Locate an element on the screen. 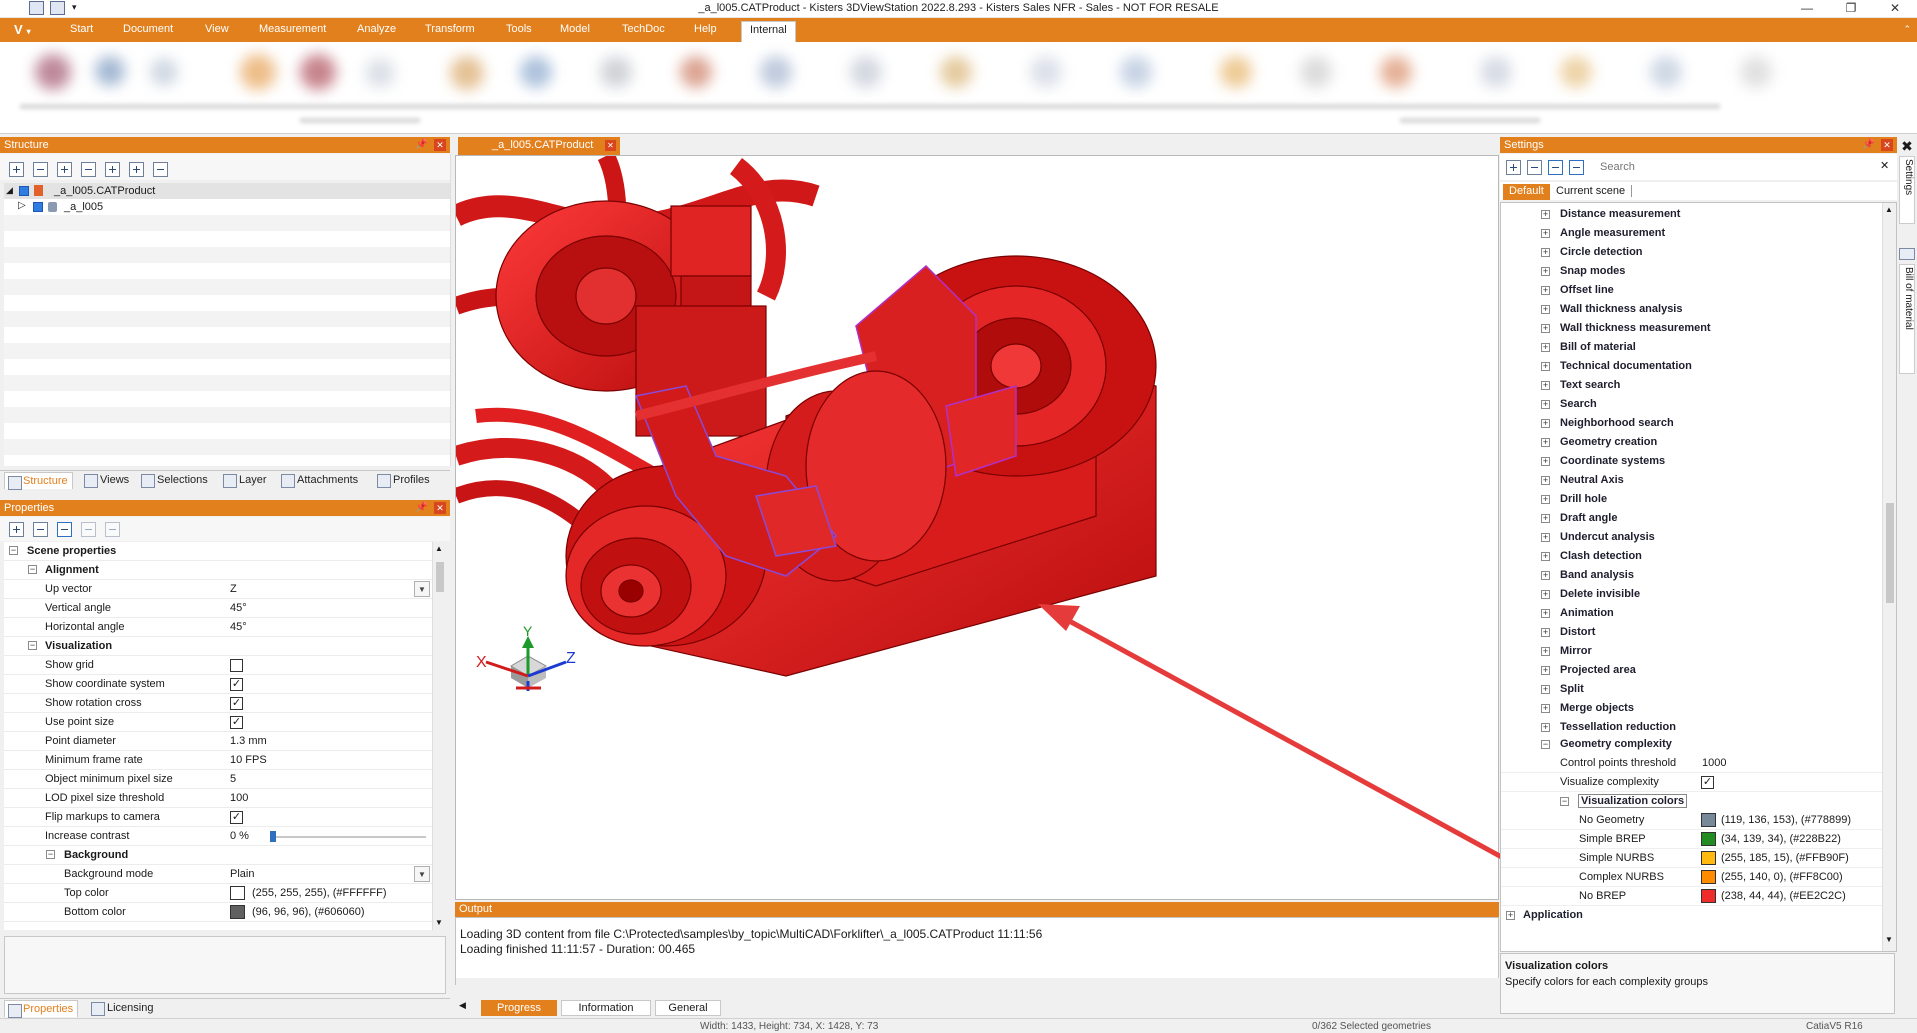 The width and height of the screenshot is (1917, 1033). prop-use-point-size: Use point size ✓ is located at coordinates (218, 722).